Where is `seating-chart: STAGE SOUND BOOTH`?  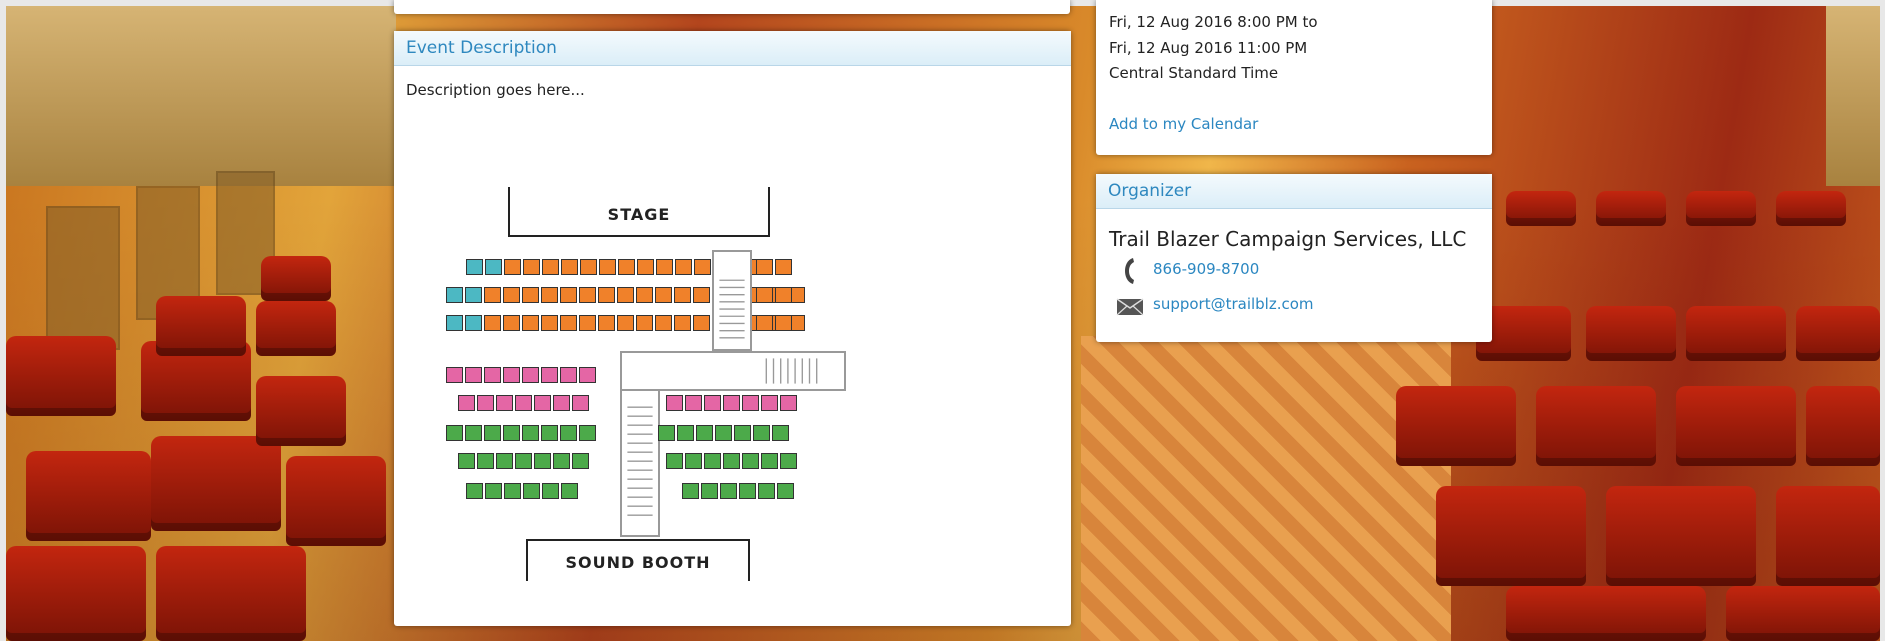
seating-chart: STAGE SOUND BOOTH is located at coordinates (648, 387).